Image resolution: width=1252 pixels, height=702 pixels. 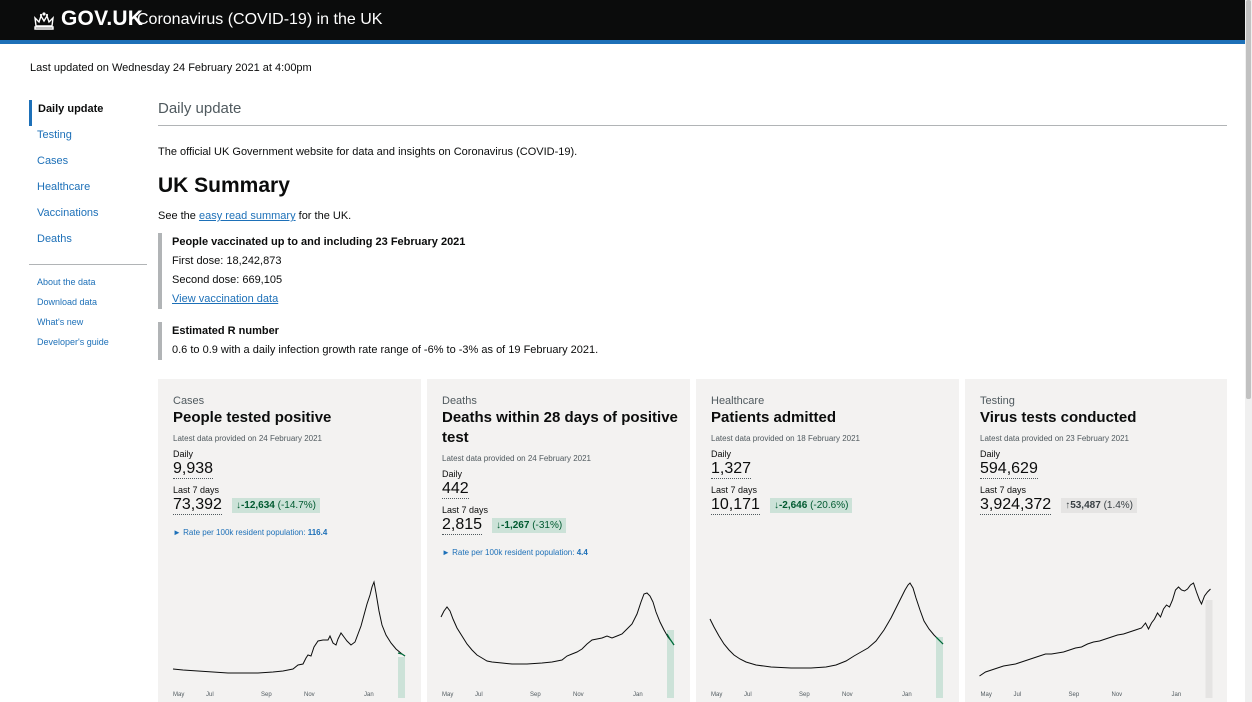 I want to click on healthcare-sparkline: May Jul Sep Nov Jan, so click(x=826, y=640).